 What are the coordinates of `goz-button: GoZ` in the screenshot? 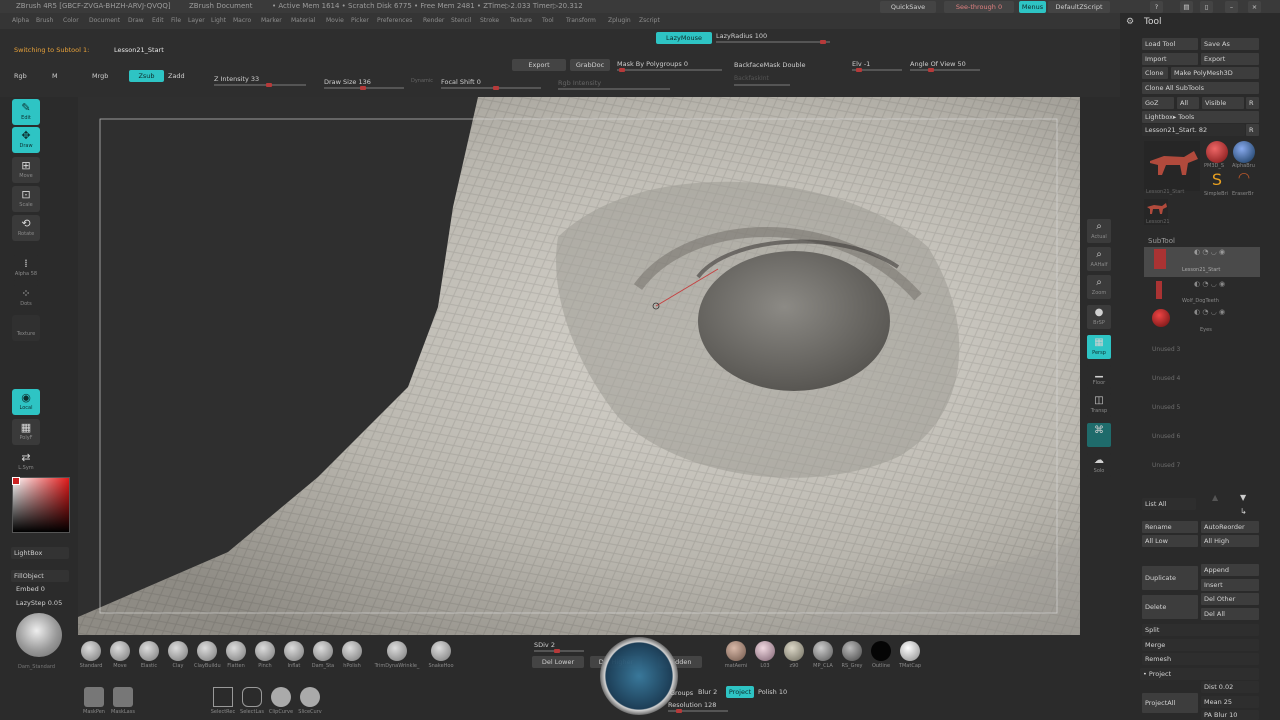 It's located at (1158, 103).